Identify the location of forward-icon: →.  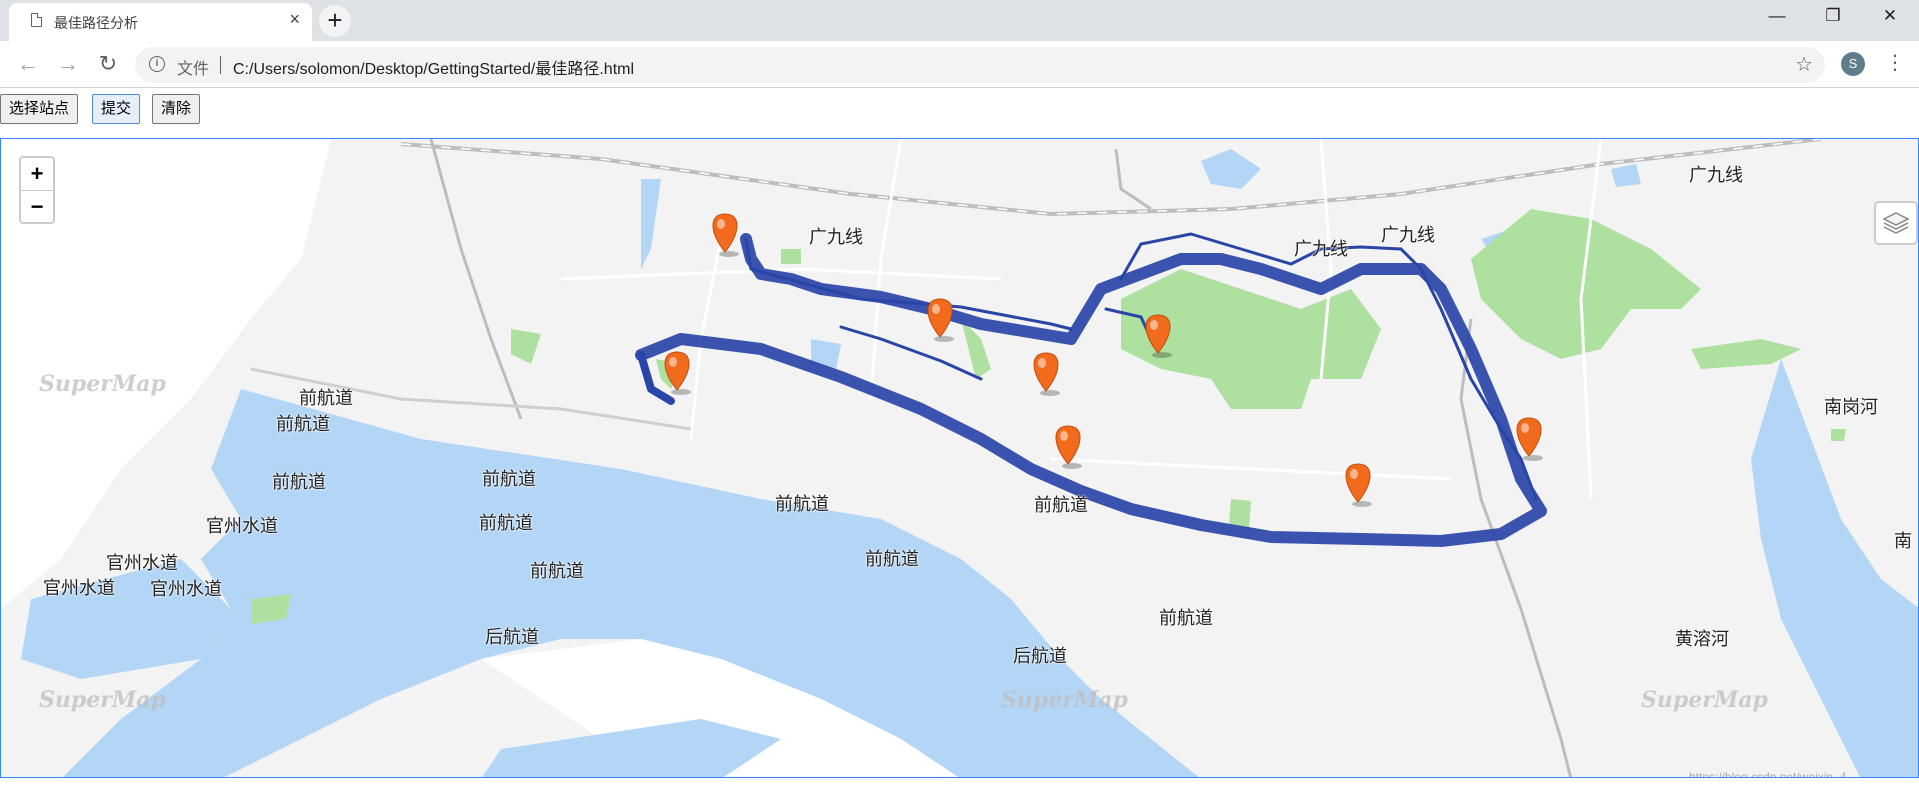
(68, 64).